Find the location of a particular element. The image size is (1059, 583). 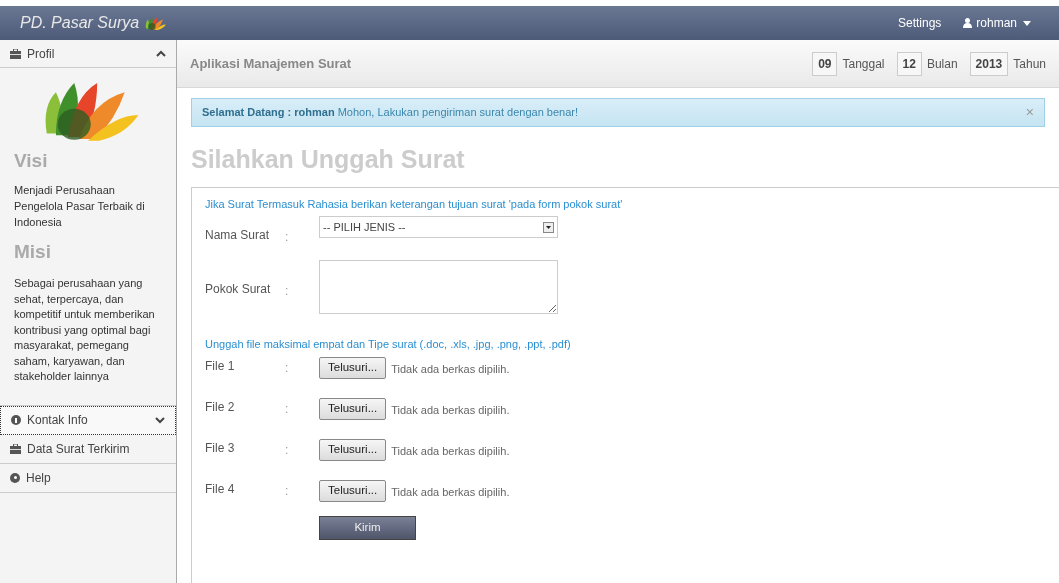

date-label: Bulan is located at coordinates (942, 64).